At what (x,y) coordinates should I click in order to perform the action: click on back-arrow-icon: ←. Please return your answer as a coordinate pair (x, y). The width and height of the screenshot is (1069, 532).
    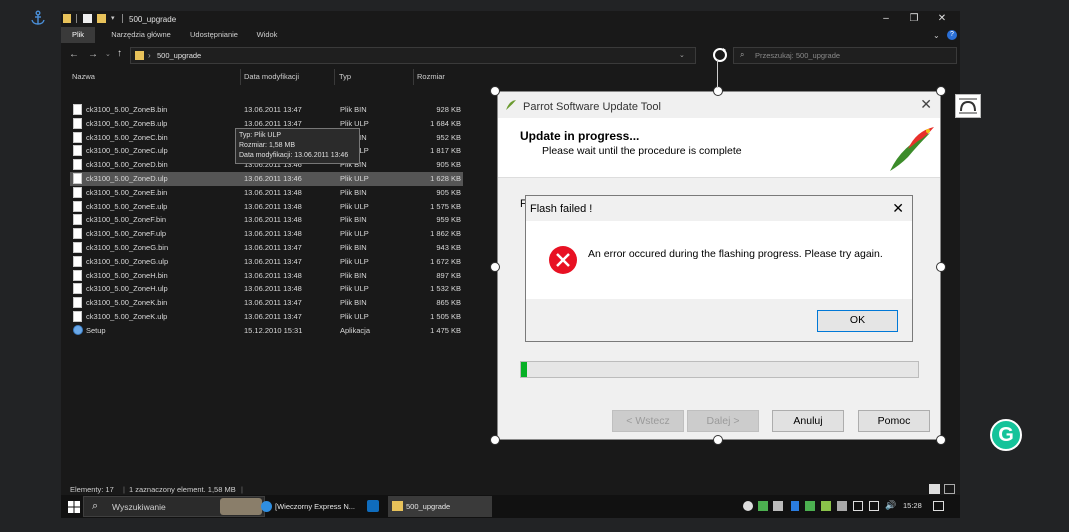
    Looking at the image, I should click on (74, 54).